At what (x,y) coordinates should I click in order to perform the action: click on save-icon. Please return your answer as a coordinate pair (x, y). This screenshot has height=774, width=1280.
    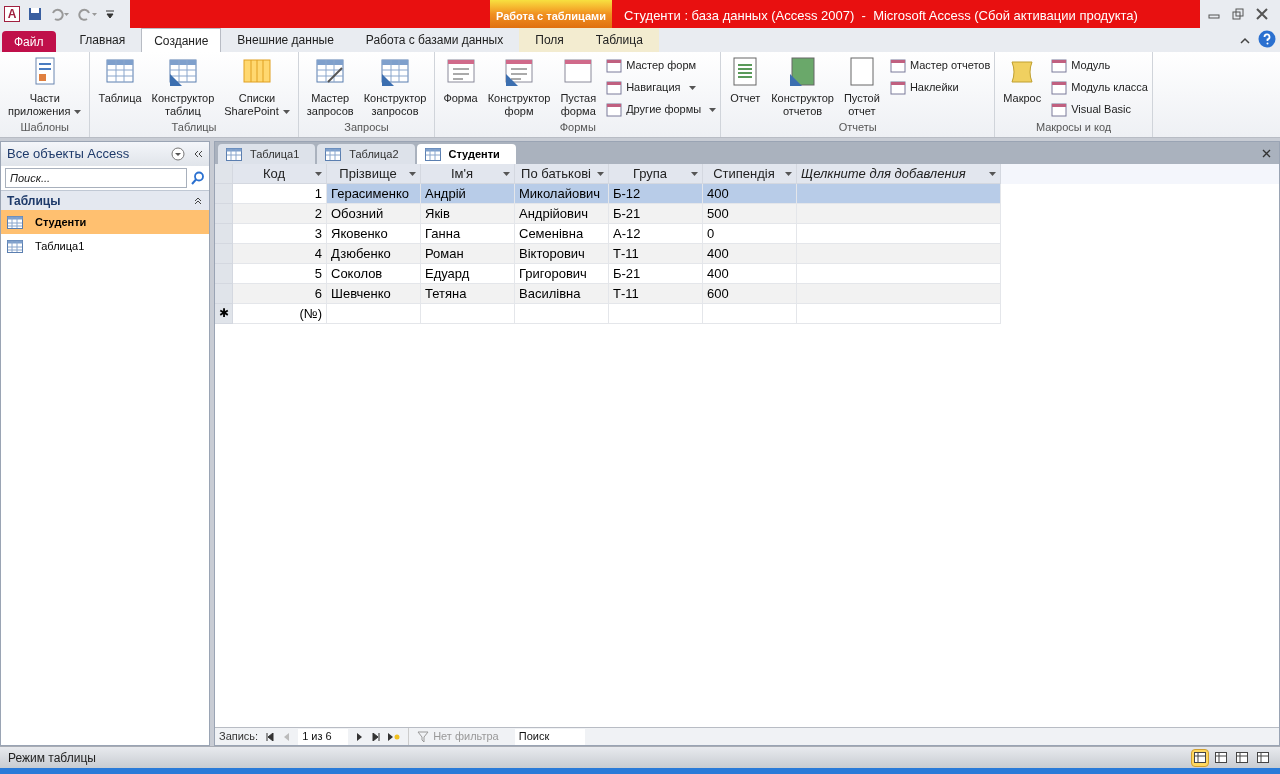
    Looking at the image, I should click on (35, 14).